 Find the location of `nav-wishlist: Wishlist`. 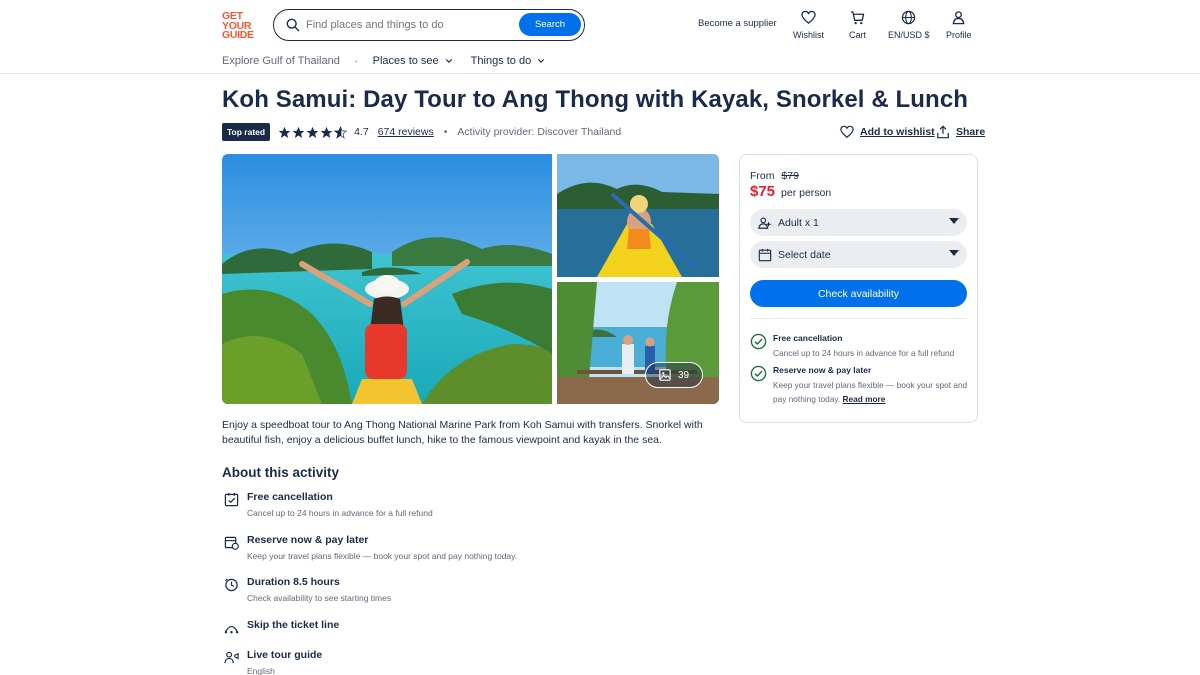

nav-wishlist: Wishlist is located at coordinates (808, 25).